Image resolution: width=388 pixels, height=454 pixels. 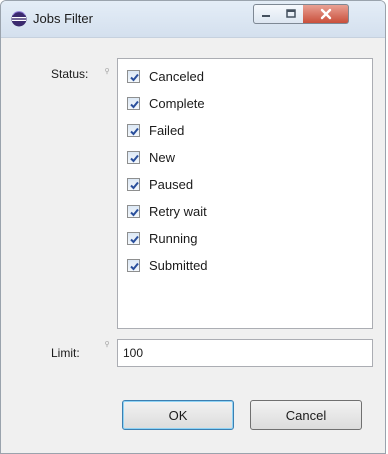 I want to click on status-item-paused: Paused, so click(x=160, y=184).